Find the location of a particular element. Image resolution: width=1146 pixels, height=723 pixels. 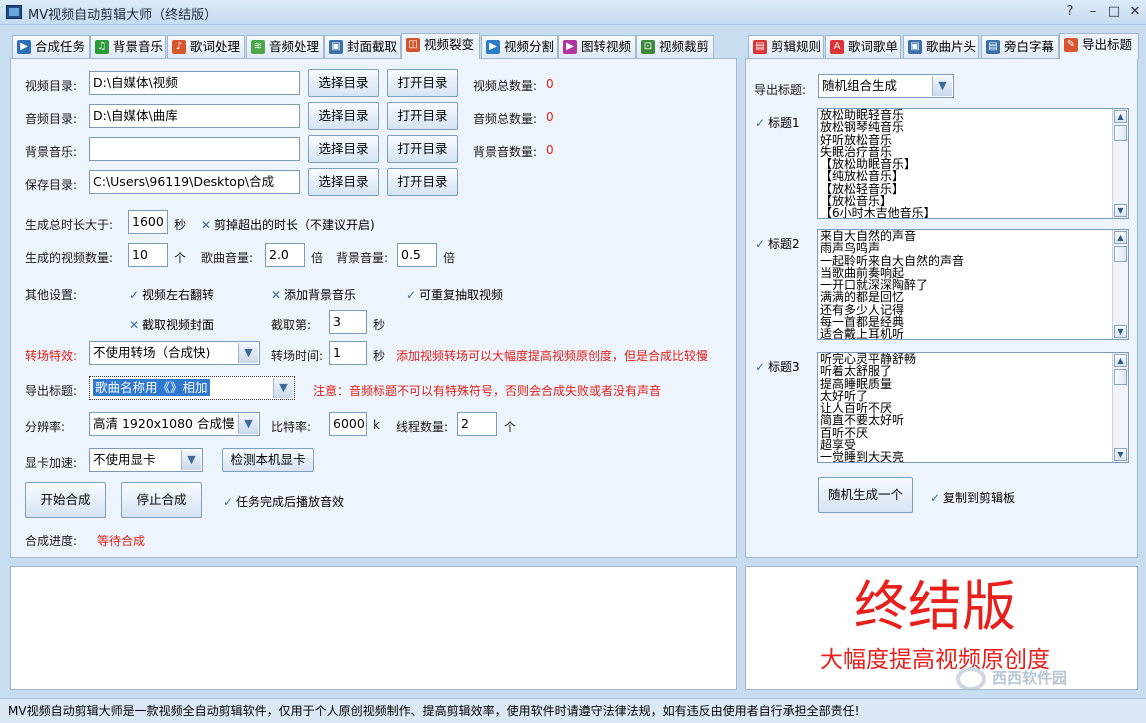

log-area is located at coordinates (373, 628).